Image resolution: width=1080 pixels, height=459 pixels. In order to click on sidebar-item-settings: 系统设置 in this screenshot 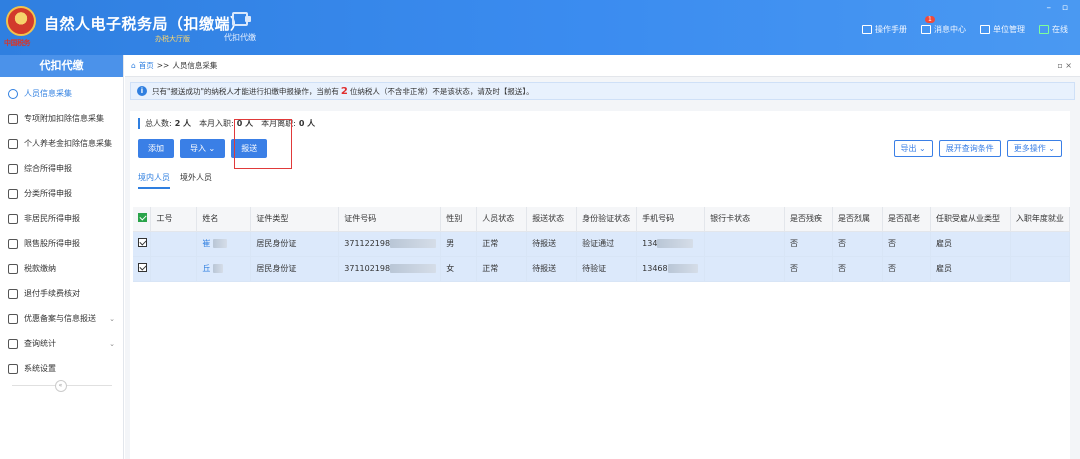, I will do `click(61, 368)`.